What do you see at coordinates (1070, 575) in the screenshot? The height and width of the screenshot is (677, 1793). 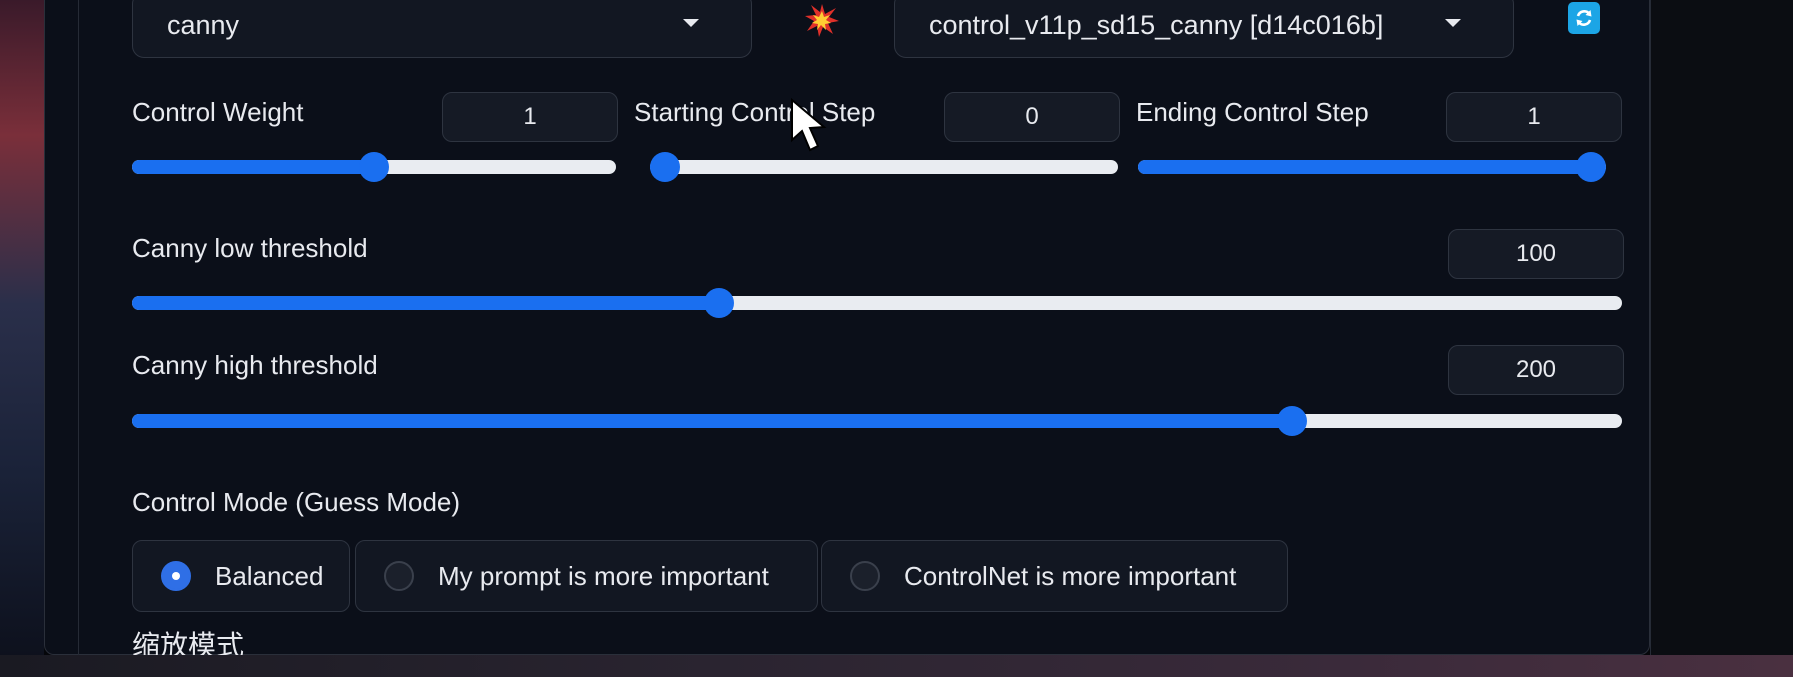 I see `radio-label: ControlNet is more important` at bounding box center [1070, 575].